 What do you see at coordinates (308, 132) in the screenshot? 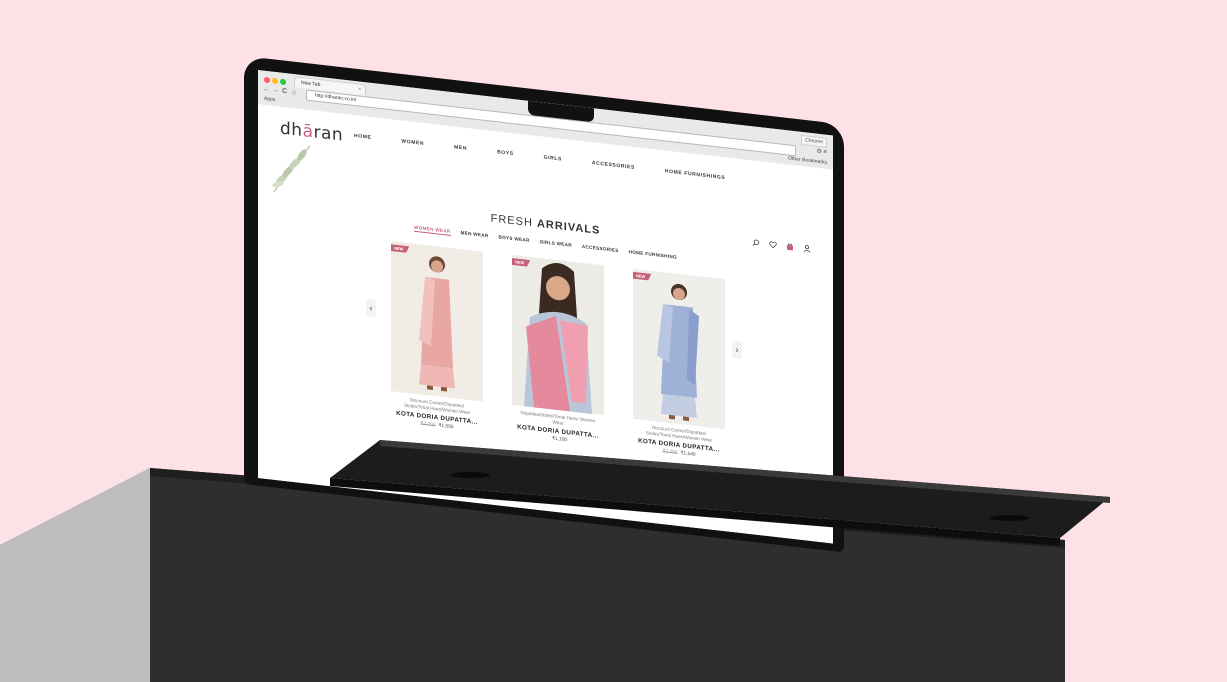
I see `logo-accent: ā` at bounding box center [308, 132].